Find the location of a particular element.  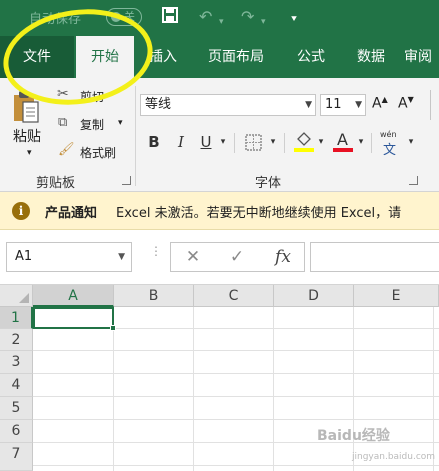

copy-icon: ⧉ is located at coordinates (63, 122).